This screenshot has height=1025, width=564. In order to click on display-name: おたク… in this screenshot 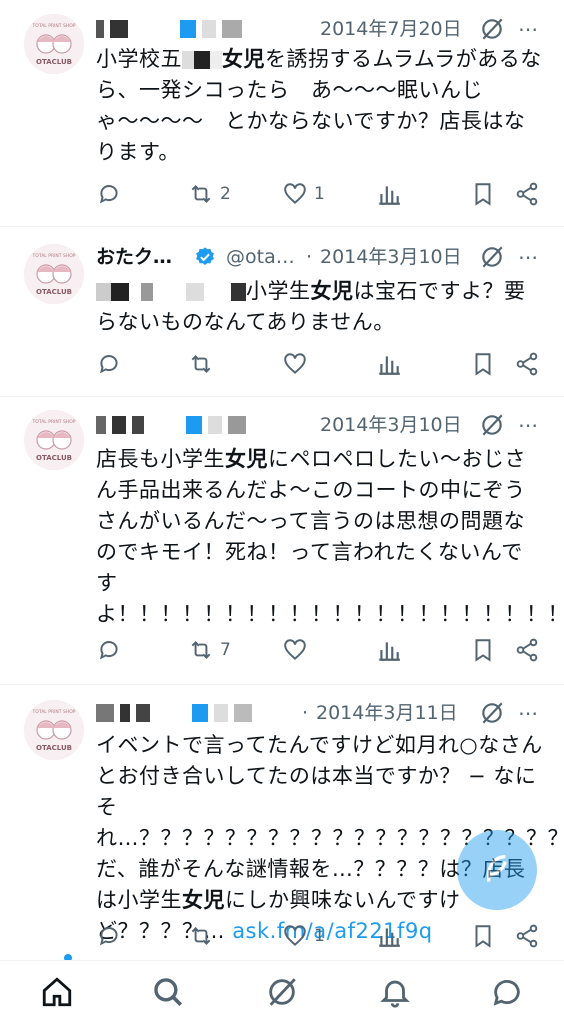, I will do `click(134, 257)`.